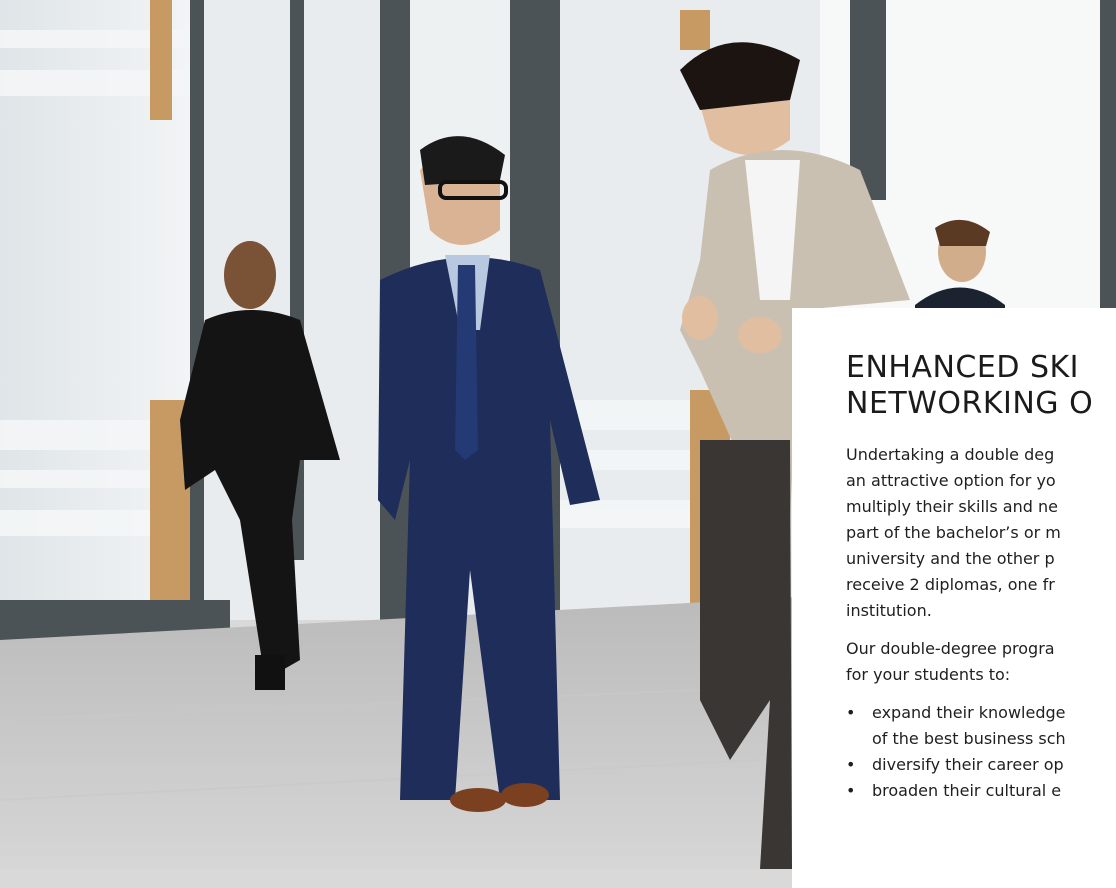 This screenshot has width=1116, height=888. I want to click on panel-heading: ENHANCED SKI NETWORKING O, so click(981, 386).